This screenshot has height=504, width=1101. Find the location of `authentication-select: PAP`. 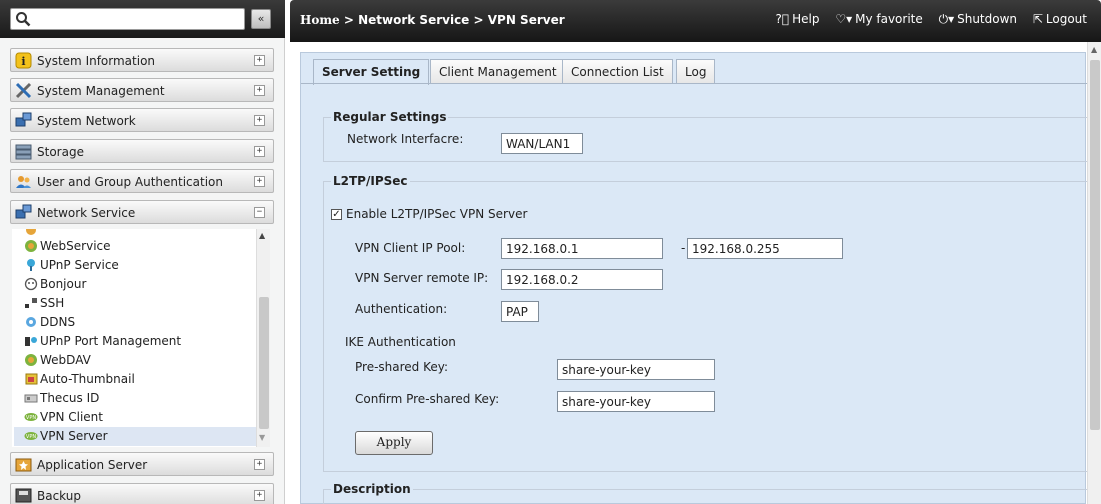

authentication-select: PAP is located at coordinates (520, 311).